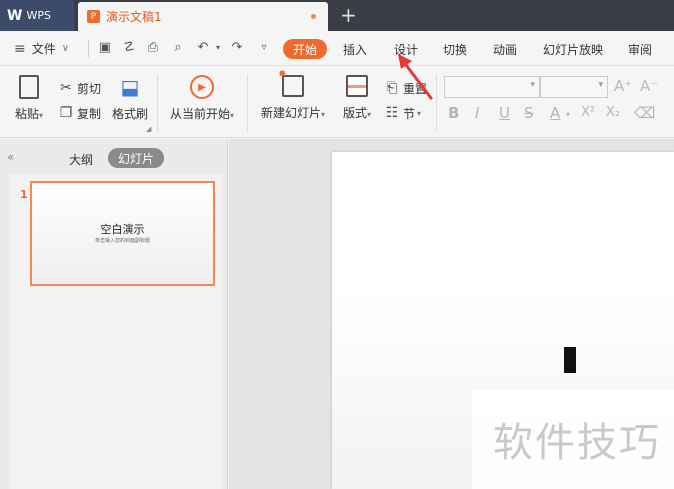 The height and width of the screenshot is (489, 674). What do you see at coordinates (573, 49) in the screenshot?
I see `tab-slideshow: 幻灯片放映` at bounding box center [573, 49].